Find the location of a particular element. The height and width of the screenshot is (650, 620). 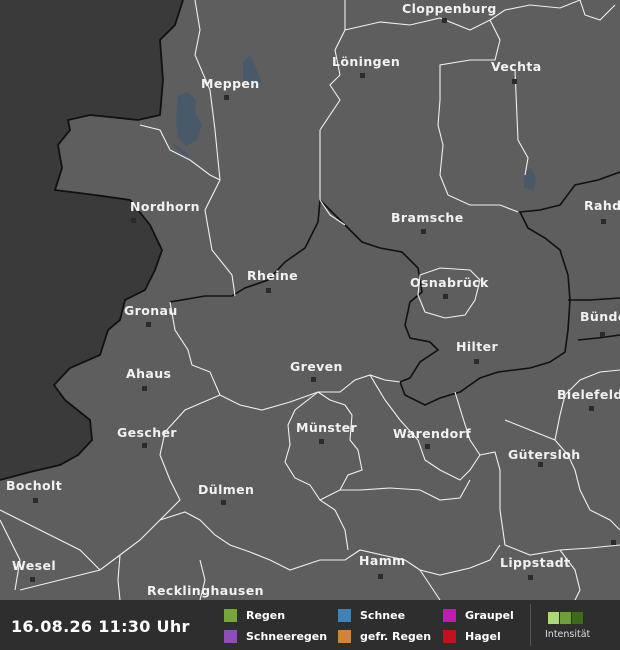

city-dot-gronau is located at coordinates (148, 324).